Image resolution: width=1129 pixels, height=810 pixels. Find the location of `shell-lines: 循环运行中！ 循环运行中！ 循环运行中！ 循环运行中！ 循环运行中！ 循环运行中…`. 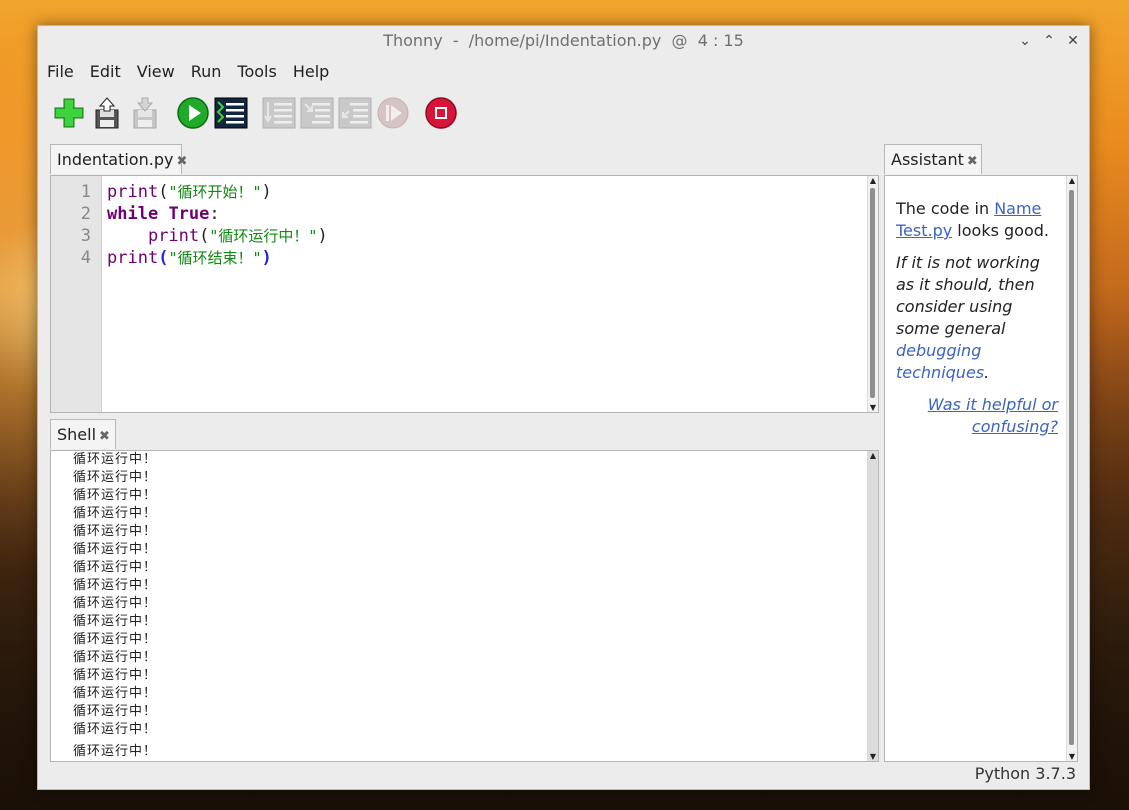

shell-lines: 循环运行中！ 循环运行中！ 循环运行中！ 循环运行中！ 循环运行中！ 循环运行中… is located at coordinates (115, 606).